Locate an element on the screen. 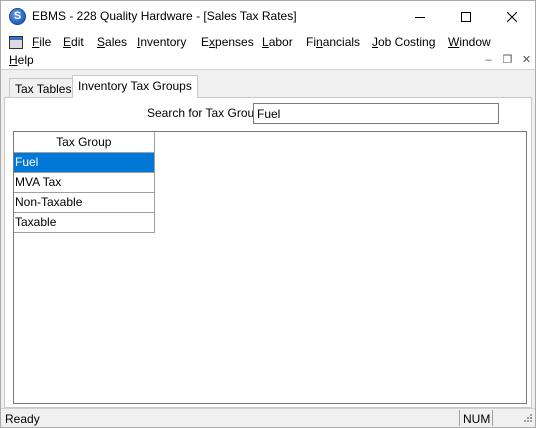 Image resolution: width=536 pixels, height=428 pixels. child-restore-button: ❐ is located at coordinates (507, 60).